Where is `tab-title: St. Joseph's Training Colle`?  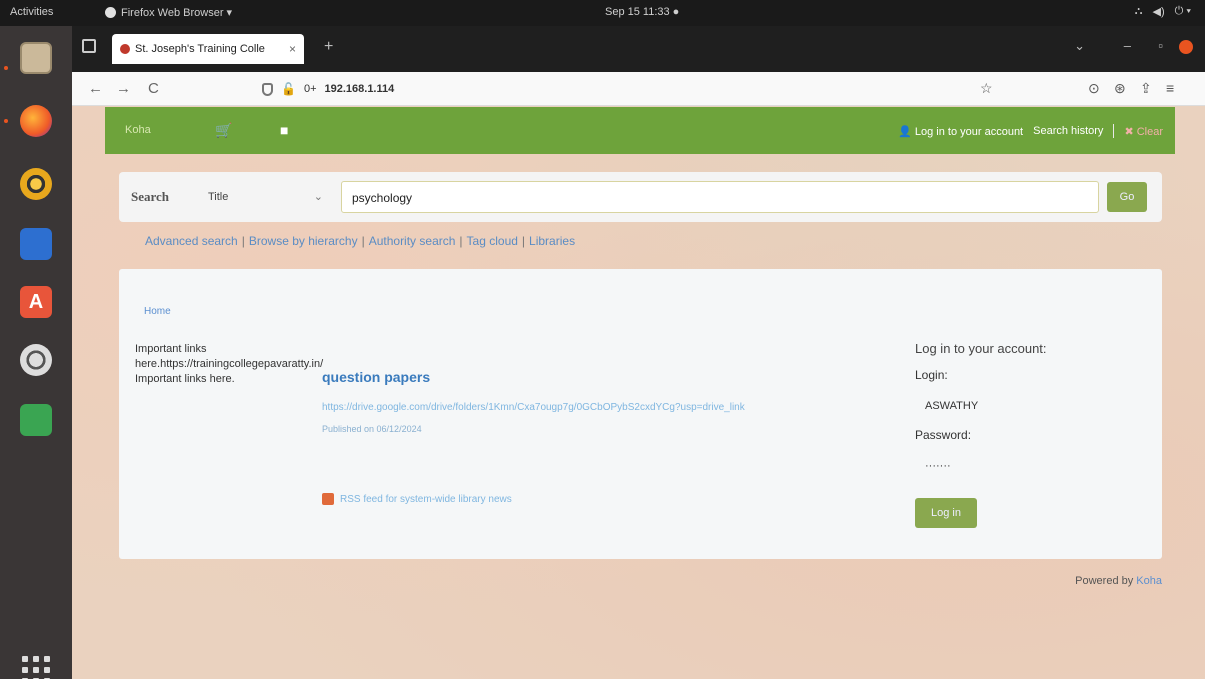 tab-title: St. Joseph's Training Colle is located at coordinates (200, 49).